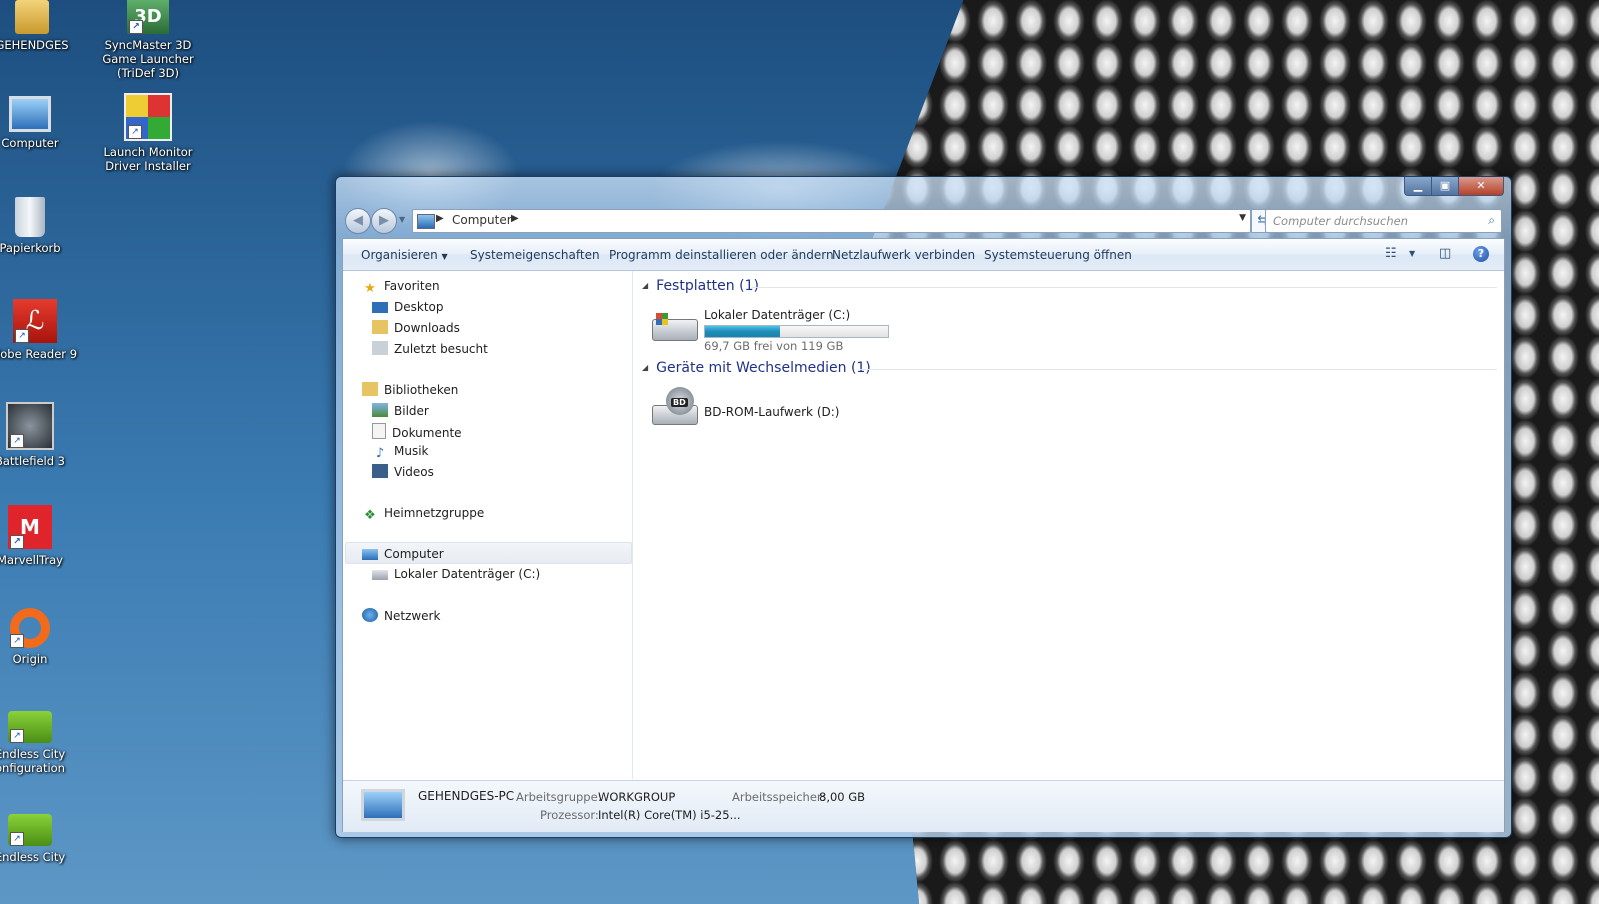 Image resolution: width=1599 pixels, height=904 pixels. What do you see at coordinates (402, 219) in the screenshot?
I see `recent-pages-dropdown: ▼` at bounding box center [402, 219].